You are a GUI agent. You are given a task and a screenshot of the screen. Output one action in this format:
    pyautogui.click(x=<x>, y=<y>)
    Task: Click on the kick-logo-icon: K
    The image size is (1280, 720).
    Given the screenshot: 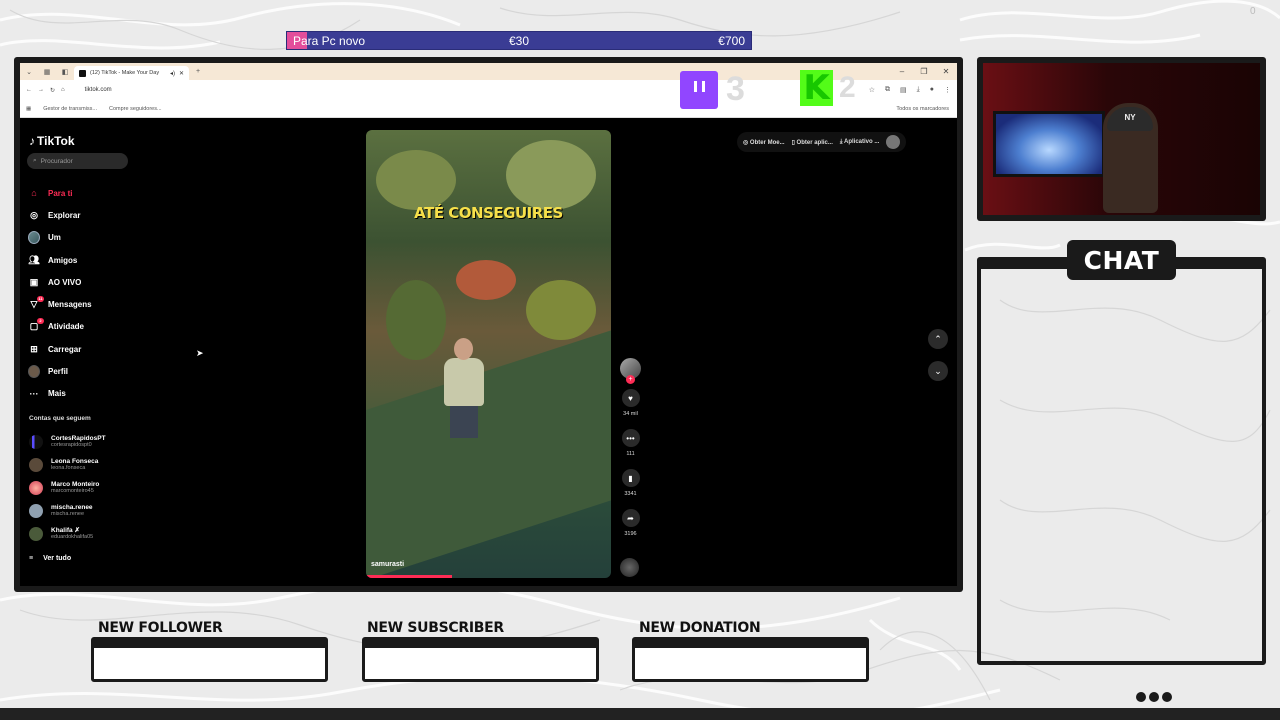 What is the action you would take?
    pyautogui.click(x=816, y=88)
    